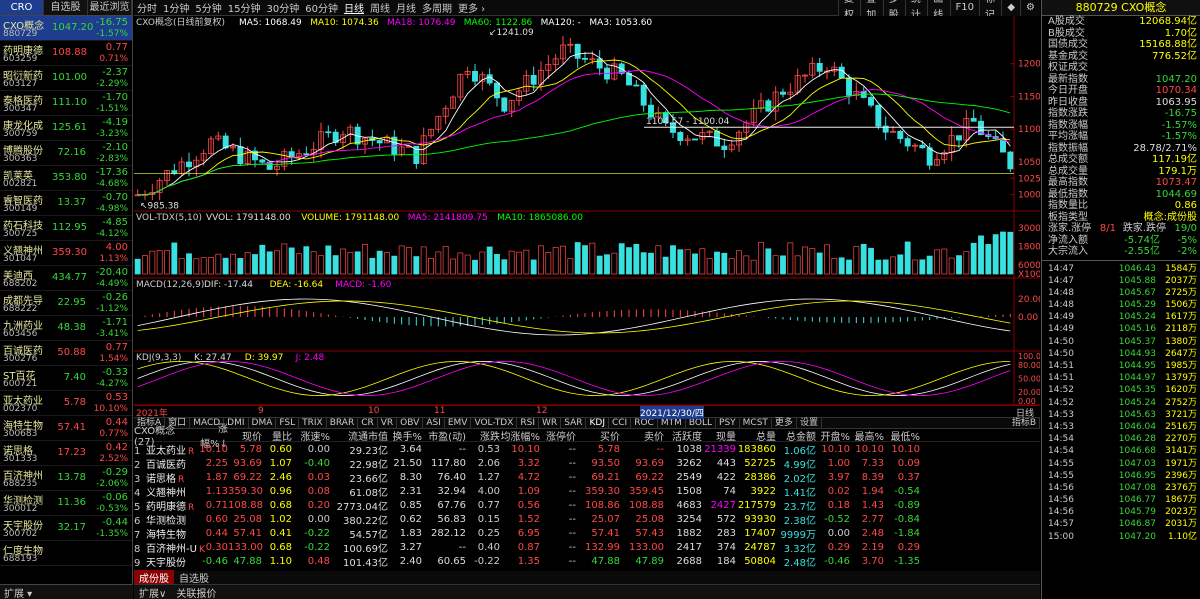  What do you see at coordinates (310, 358) in the screenshot?
I see `kdj-label: J: 2.48` at bounding box center [310, 358].